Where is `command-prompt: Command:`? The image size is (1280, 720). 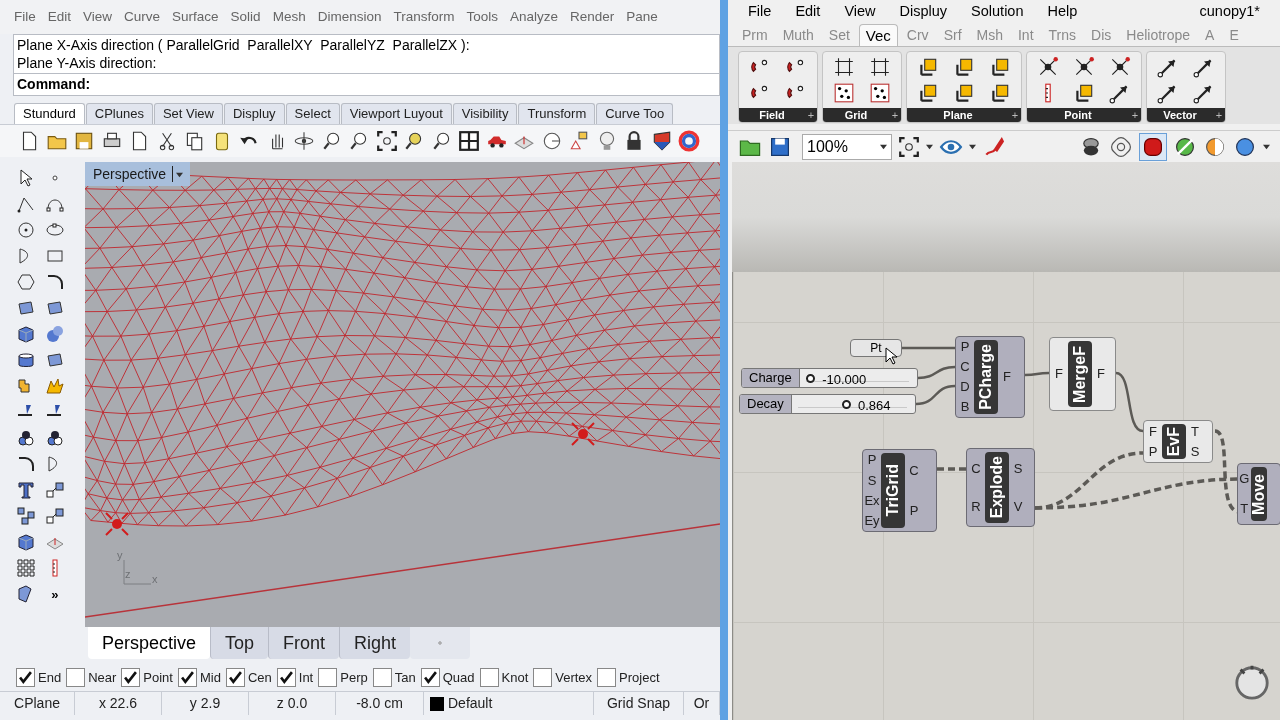 command-prompt: Command: is located at coordinates (54, 84).